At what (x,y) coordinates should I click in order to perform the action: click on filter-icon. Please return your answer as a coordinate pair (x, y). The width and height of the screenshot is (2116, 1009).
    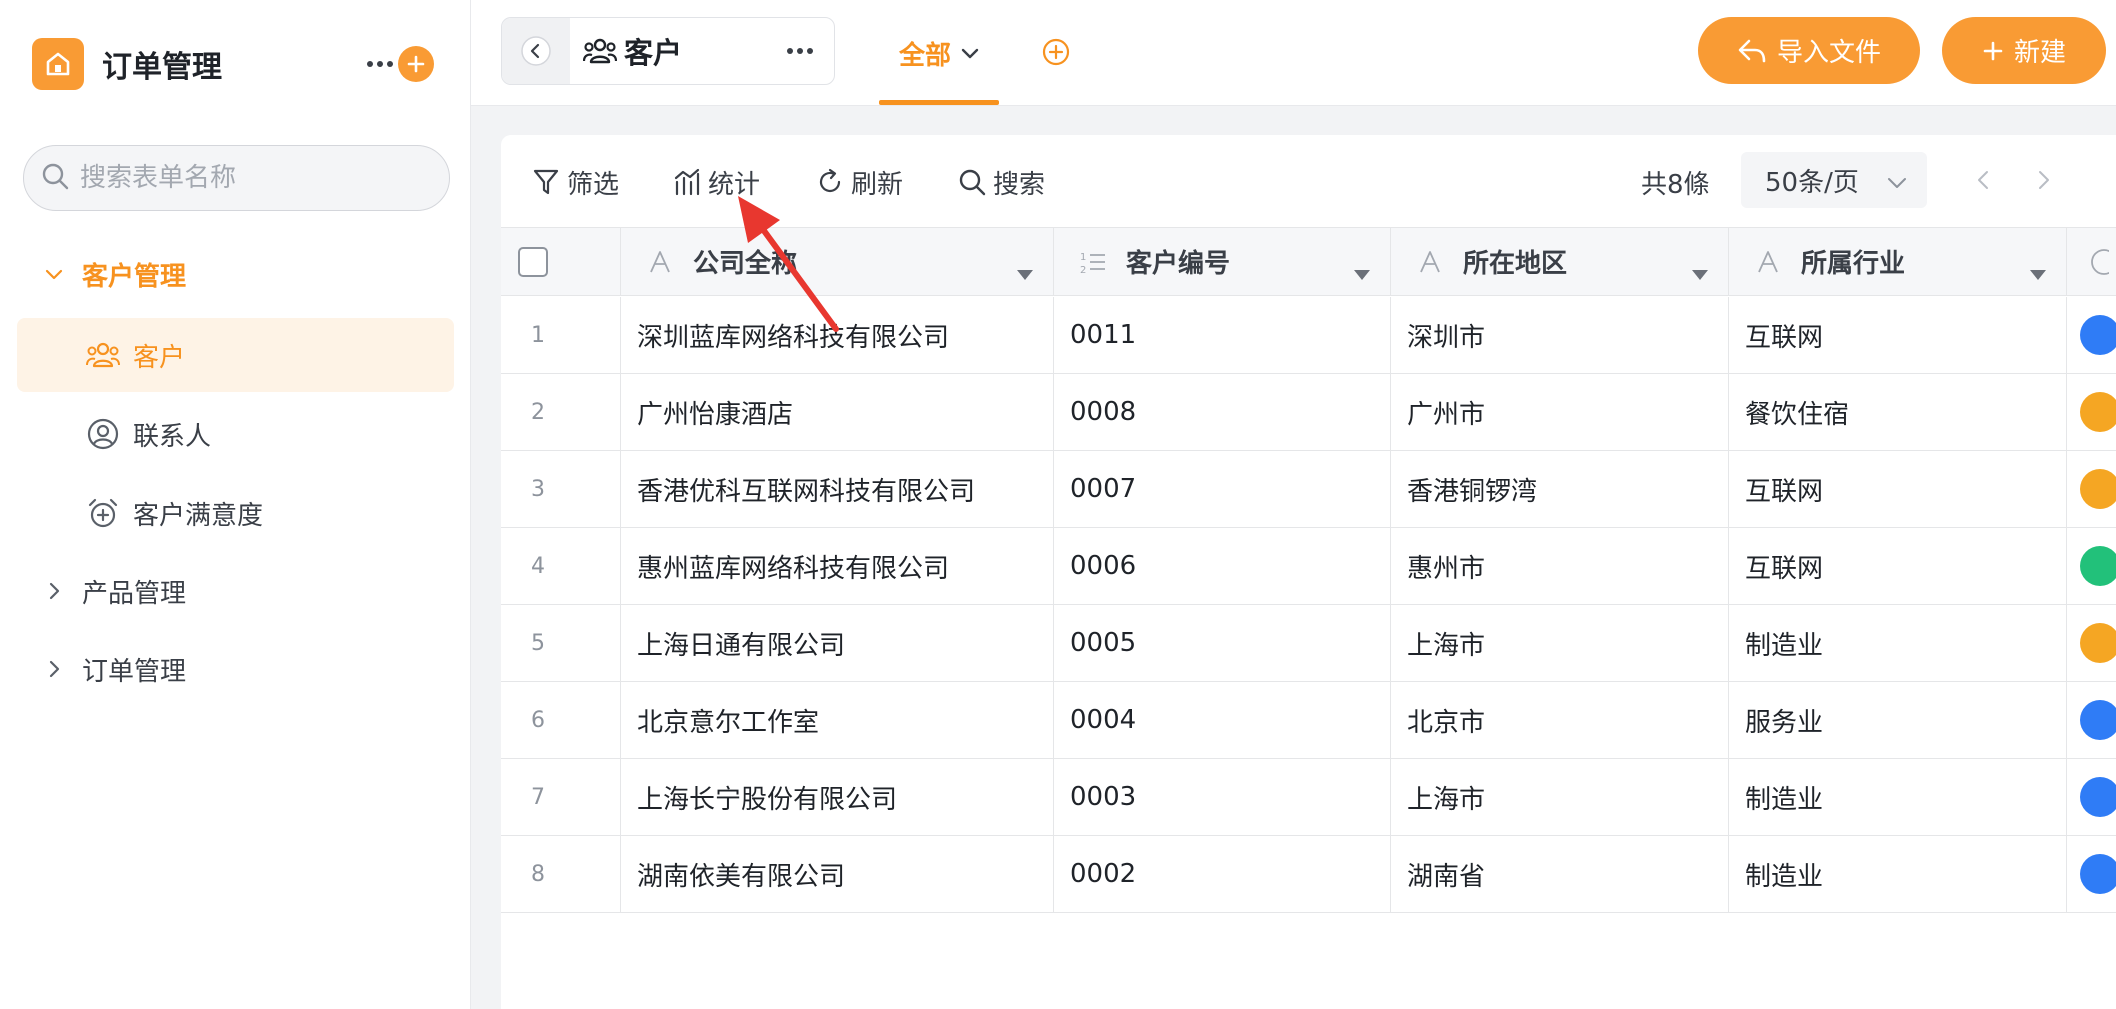
    Looking at the image, I should click on (546, 182).